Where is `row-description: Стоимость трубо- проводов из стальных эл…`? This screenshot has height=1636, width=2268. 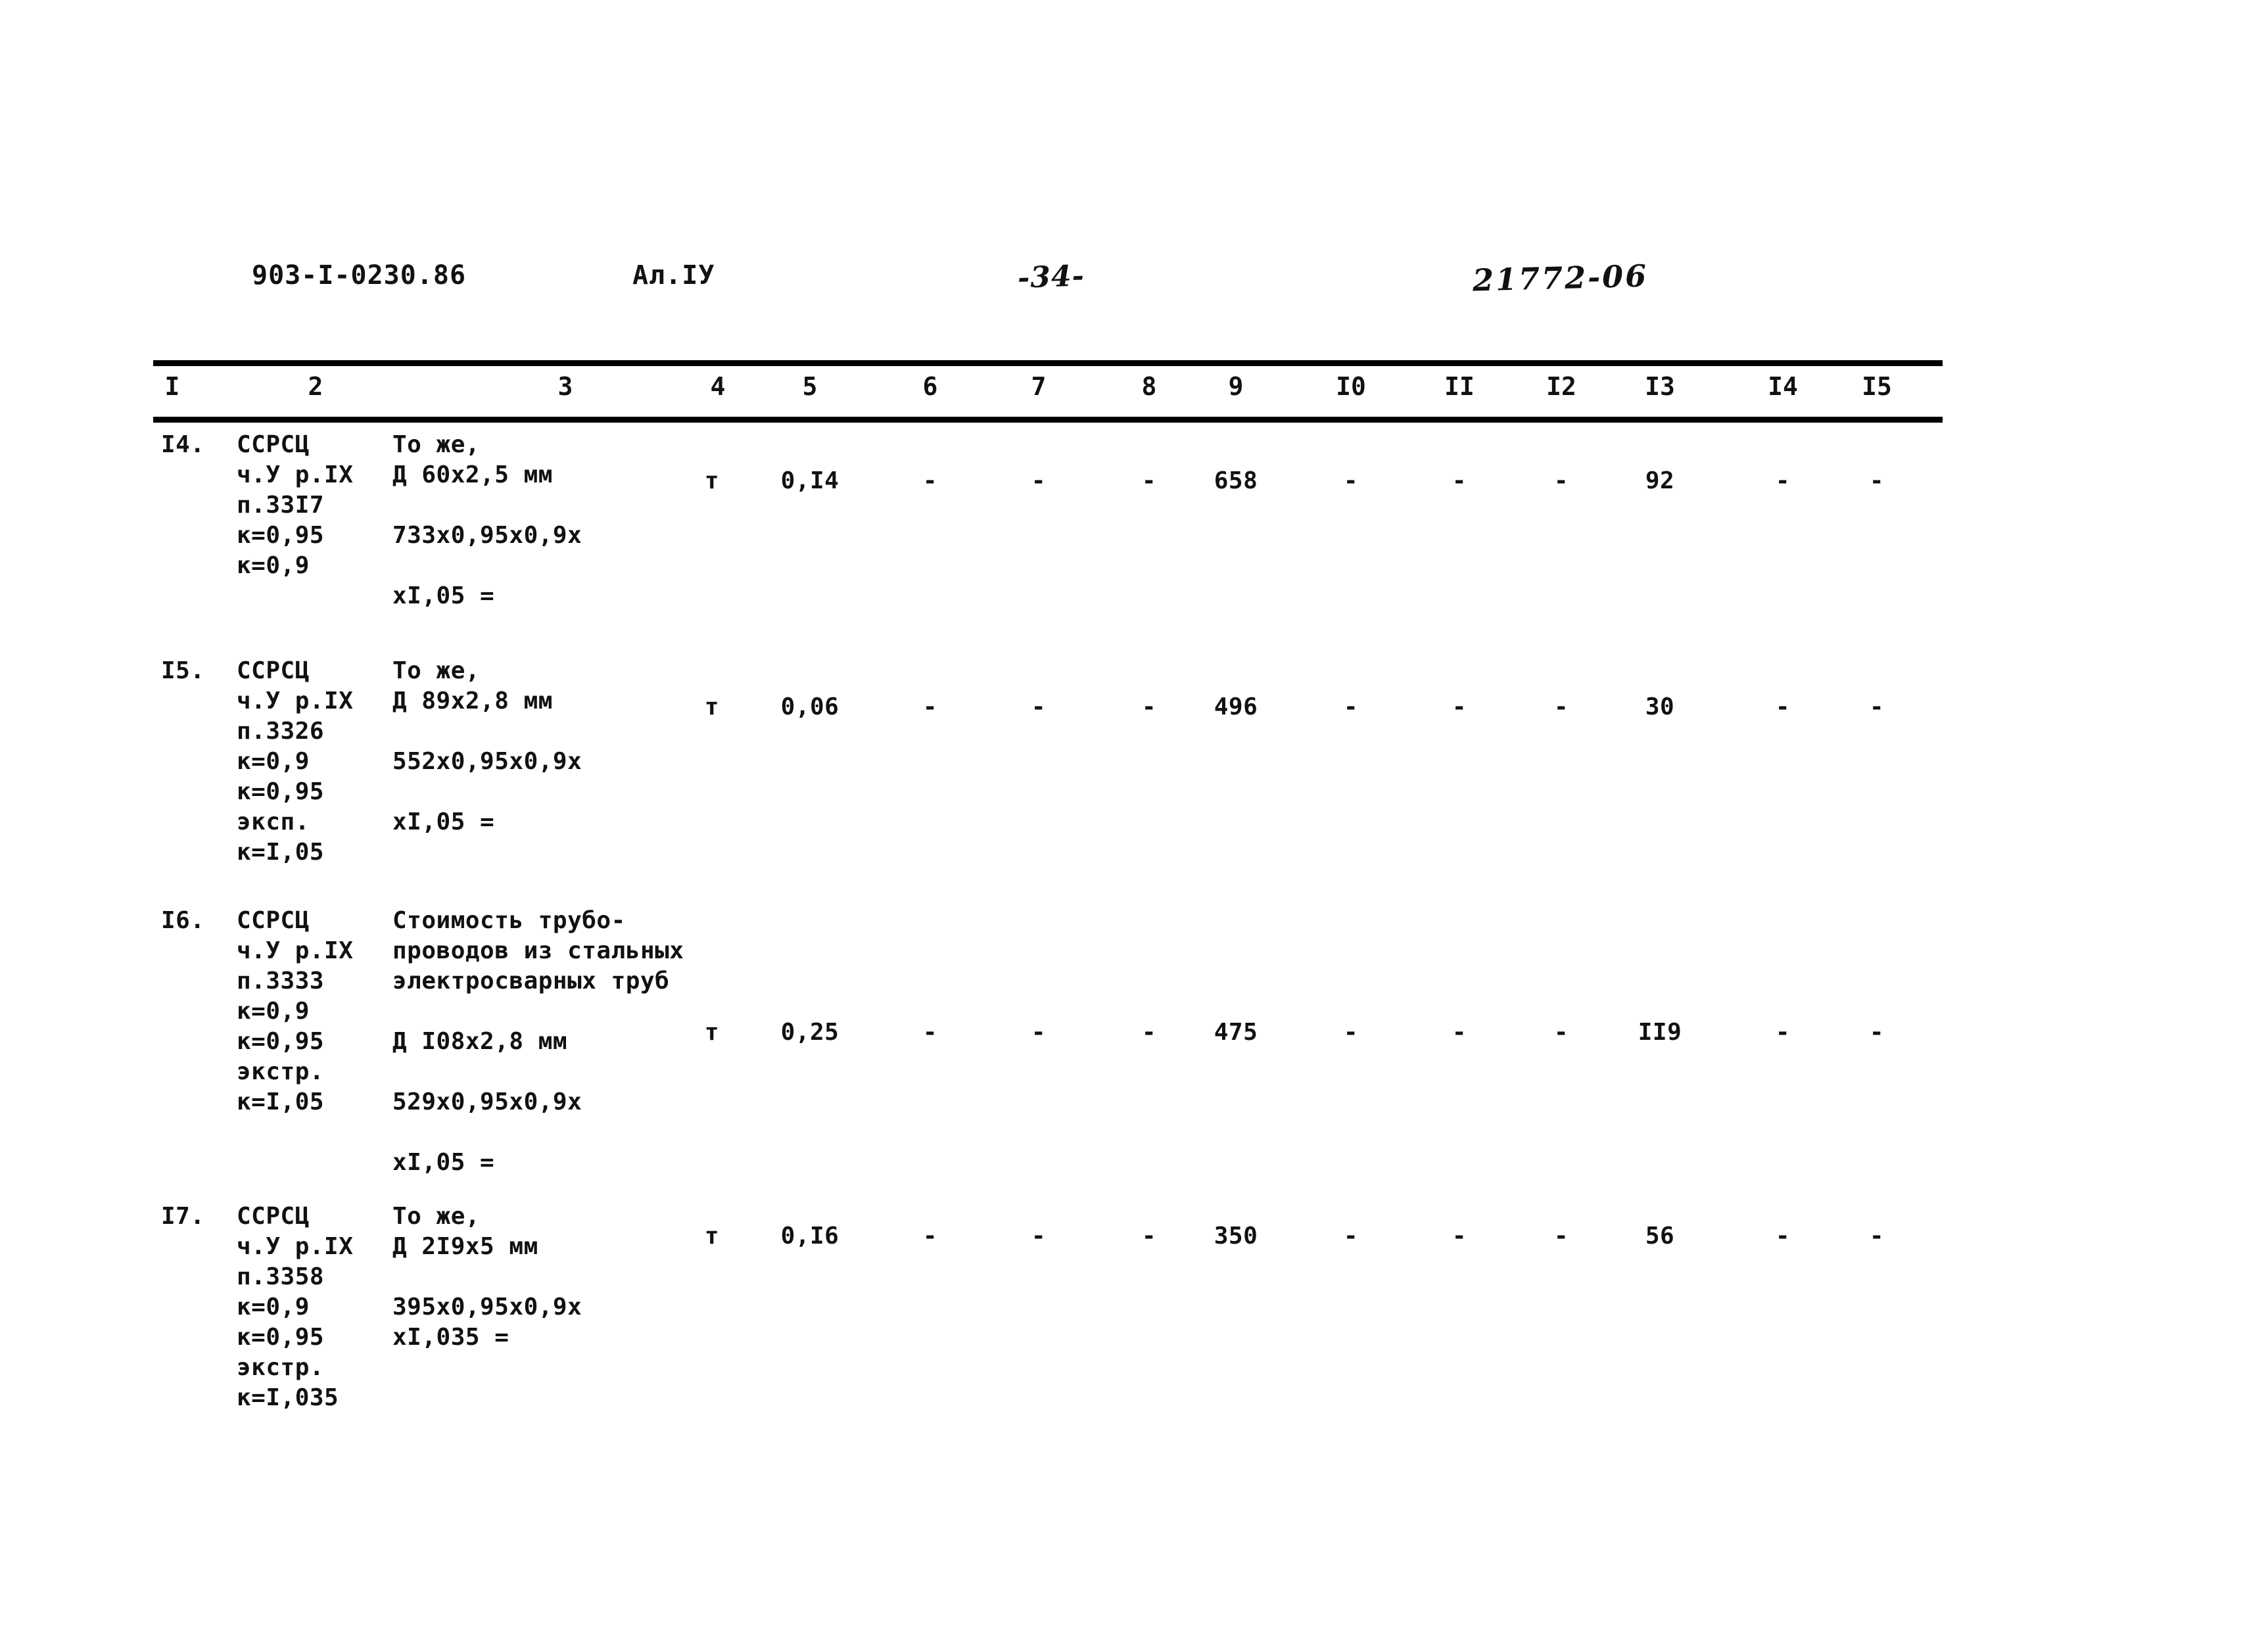 row-description: Стоимость трубо- проводов из стальных эл… is located at coordinates (538, 1042).